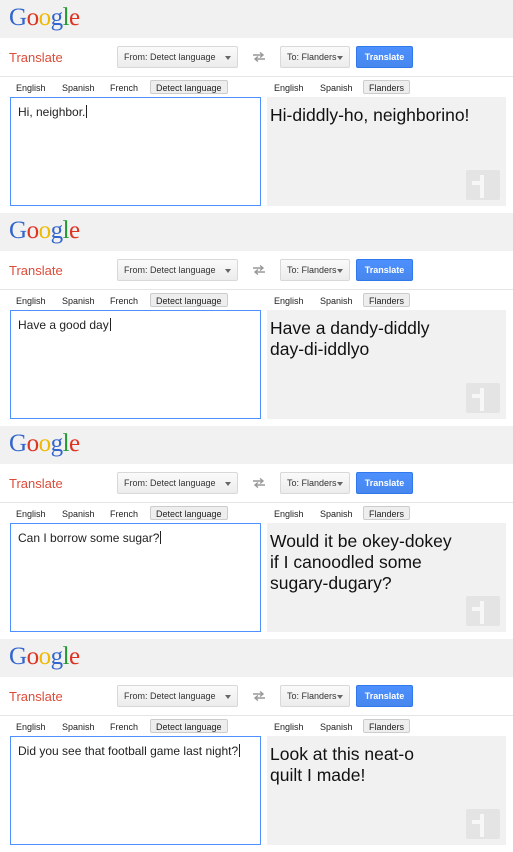 This screenshot has width=513, height=852. I want to click on output-line: Have a dandy-diddly, so click(350, 328).